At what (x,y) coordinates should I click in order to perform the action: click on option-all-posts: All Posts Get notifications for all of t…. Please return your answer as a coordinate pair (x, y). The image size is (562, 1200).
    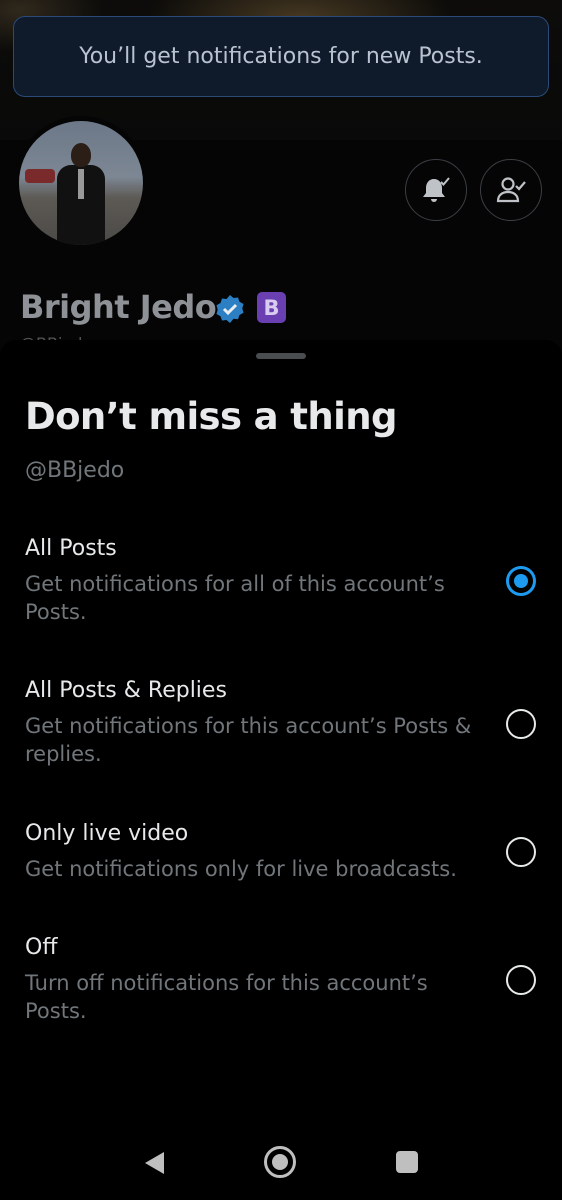
    Looking at the image, I should click on (281, 581).